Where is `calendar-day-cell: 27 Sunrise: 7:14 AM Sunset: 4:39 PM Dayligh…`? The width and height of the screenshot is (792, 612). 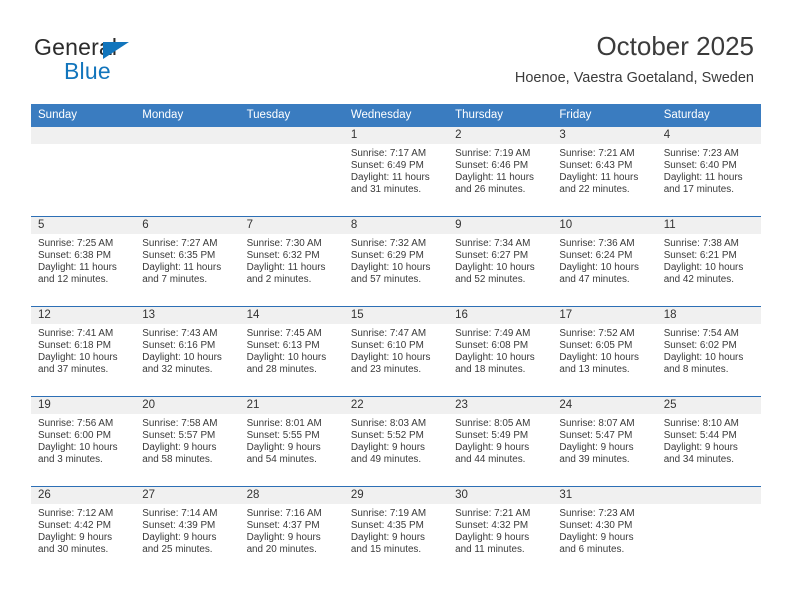 calendar-day-cell: 27 Sunrise: 7:14 AM Sunset: 4:39 PM Dayligh… is located at coordinates (187, 531).